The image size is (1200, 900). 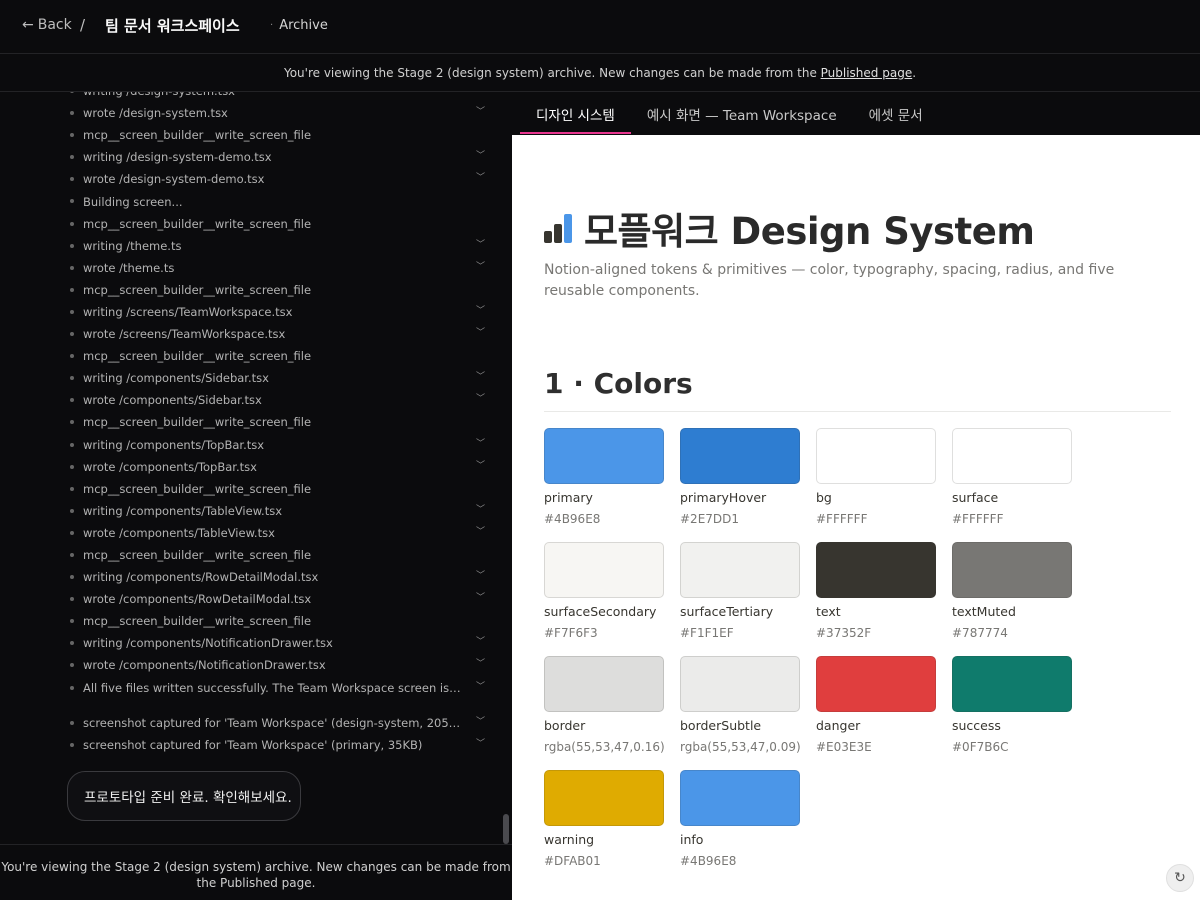 What do you see at coordinates (256, 334) in the screenshot?
I see `log-item: wrote /screens/TeamWorkspace.tsx ﹀` at bounding box center [256, 334].